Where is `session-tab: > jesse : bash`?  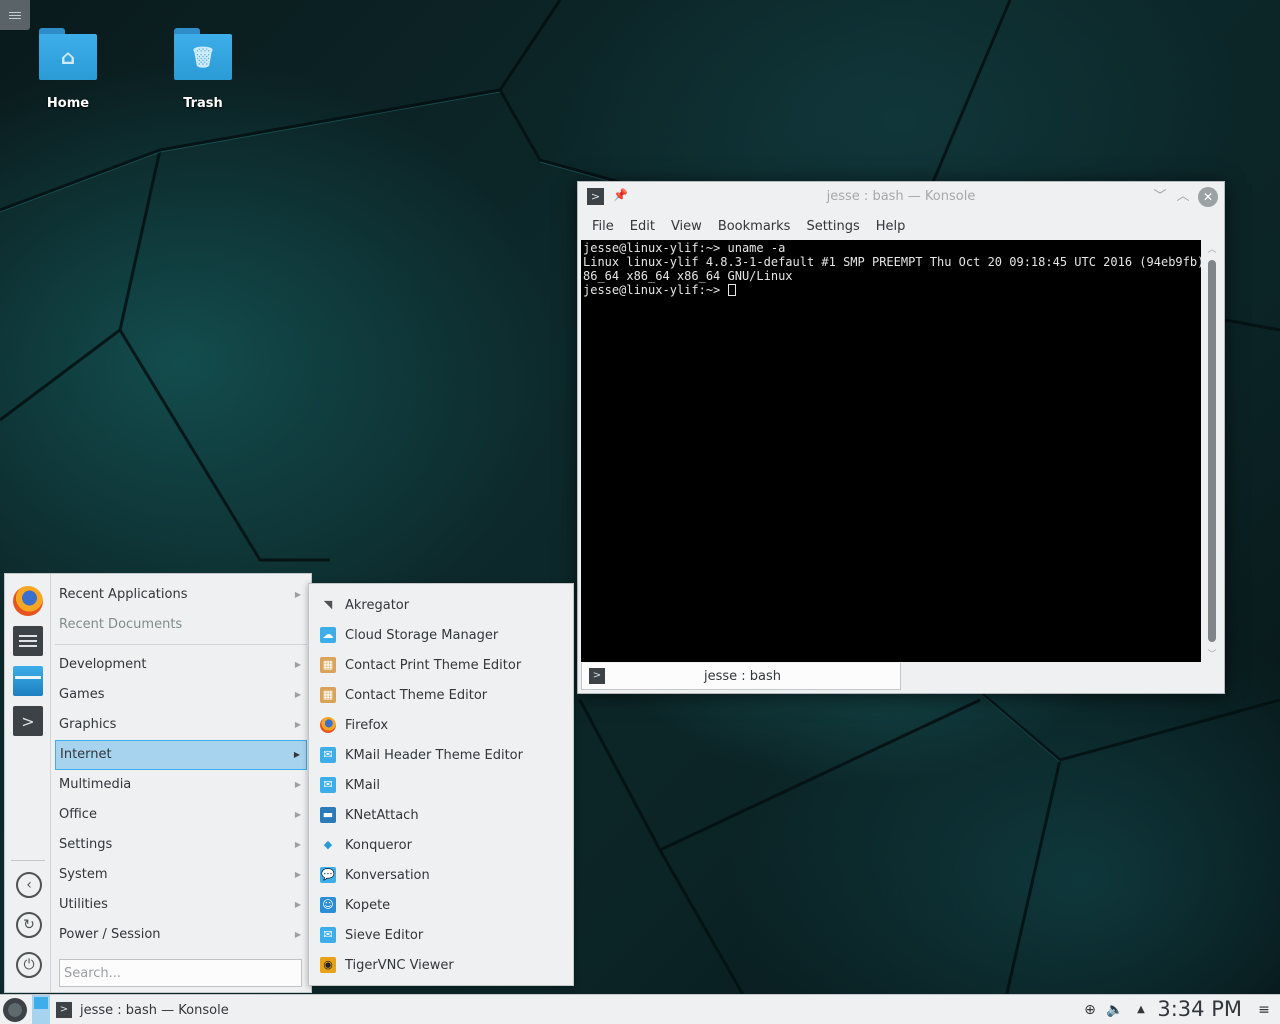 session-tab: > jesse : bash is located at coordinates (741, 676).